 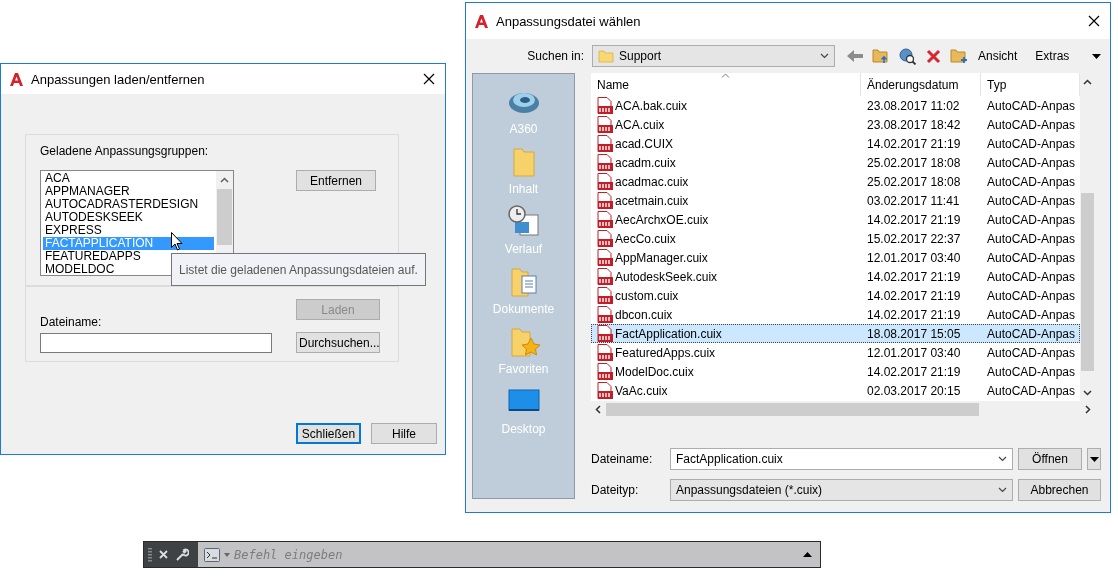 What do you see at coordinates (998, 56) in the screenshot?
I see `toolbar-menu: Ansicht` at bounding box center [998, 56].